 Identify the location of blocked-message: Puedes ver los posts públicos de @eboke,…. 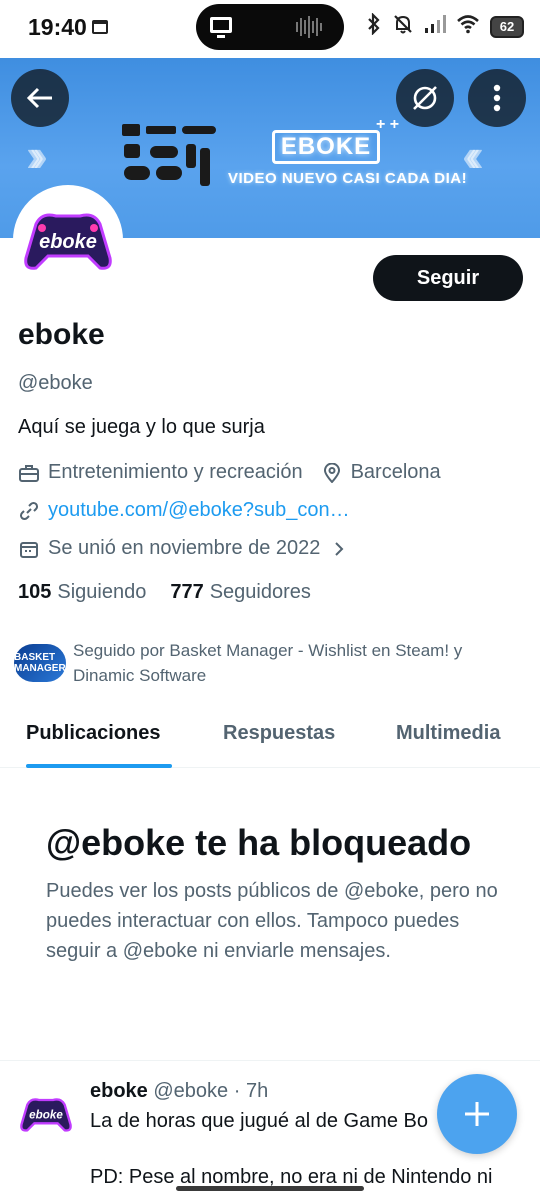
(272, 921).